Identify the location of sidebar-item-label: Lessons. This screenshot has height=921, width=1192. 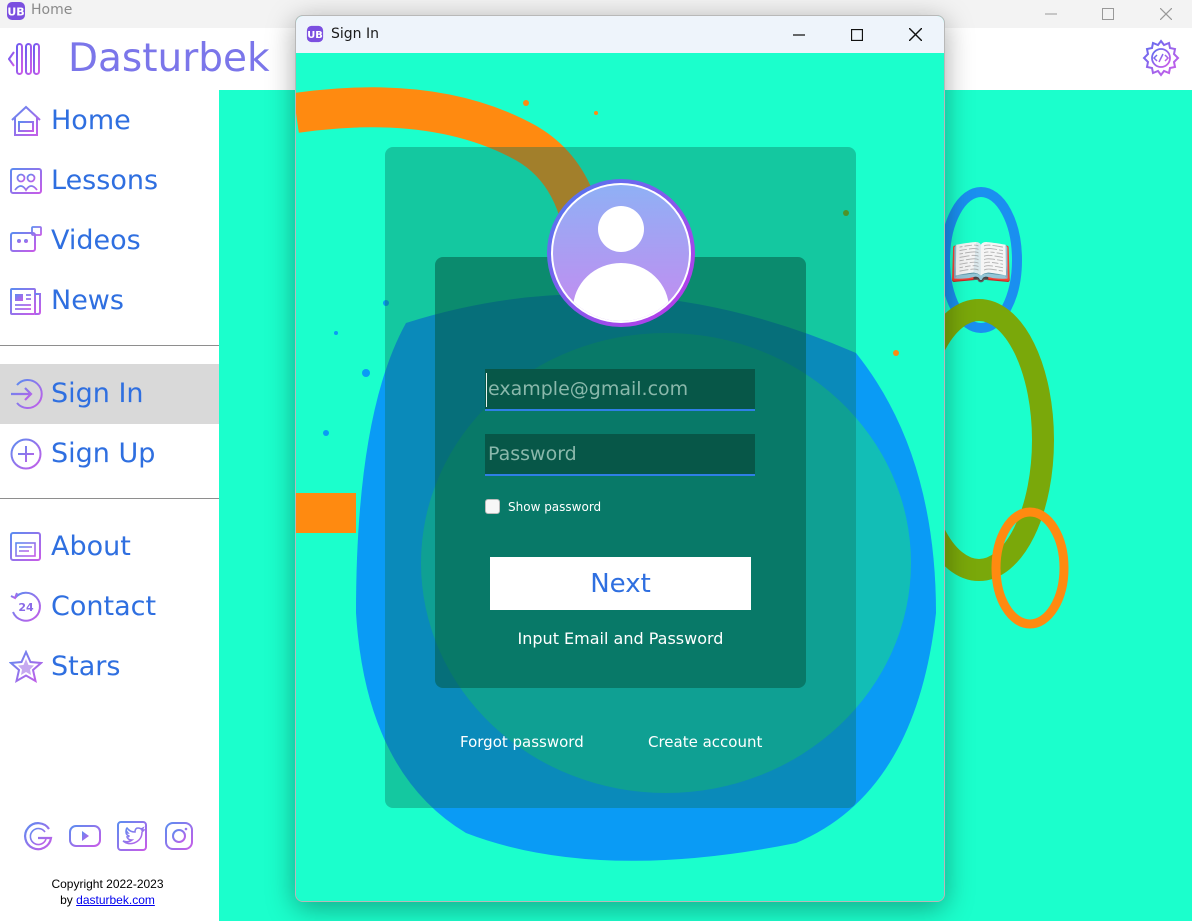
(105, 180).